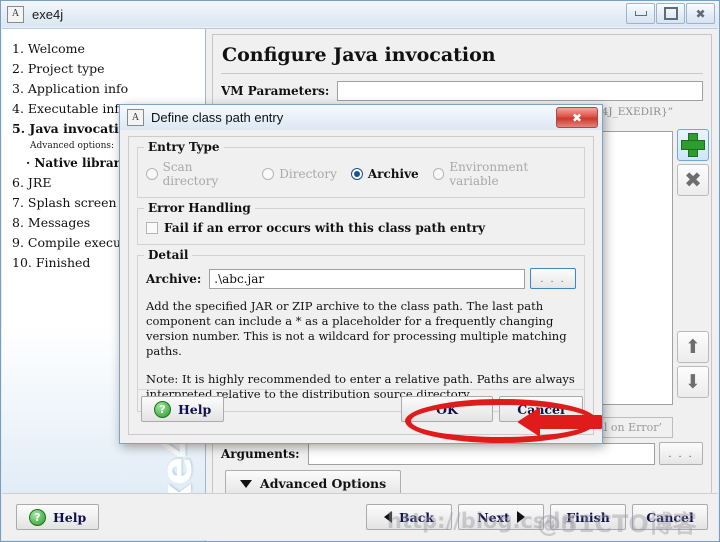 The height and width of the screenshot is (542, 720). I want to click on window-title: exe4j, so click(48, 14).